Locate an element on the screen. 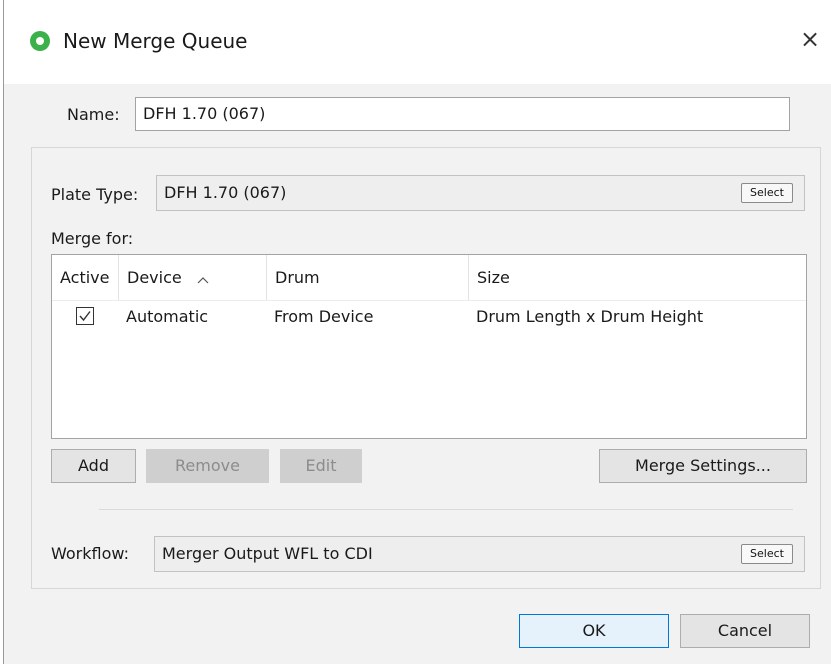  column-header-drum: Drum is located at coordinates (368, 277).